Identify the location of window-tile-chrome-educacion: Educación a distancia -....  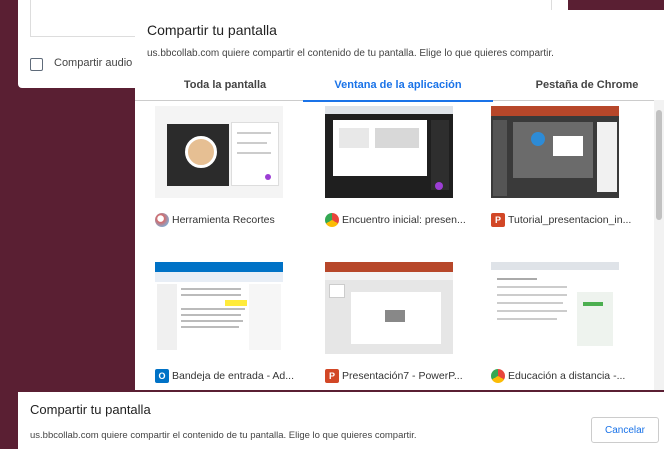
(565, 323).